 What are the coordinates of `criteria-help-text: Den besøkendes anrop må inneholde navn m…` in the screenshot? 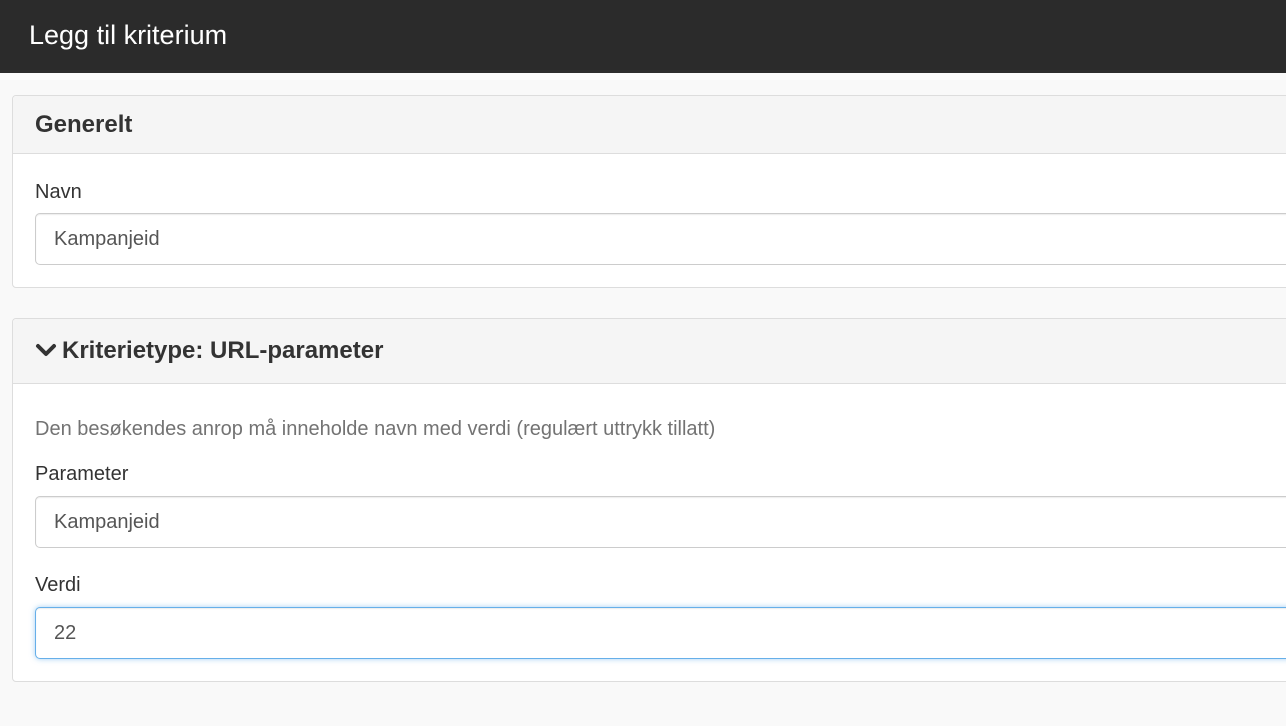 It's located at (375, 429).